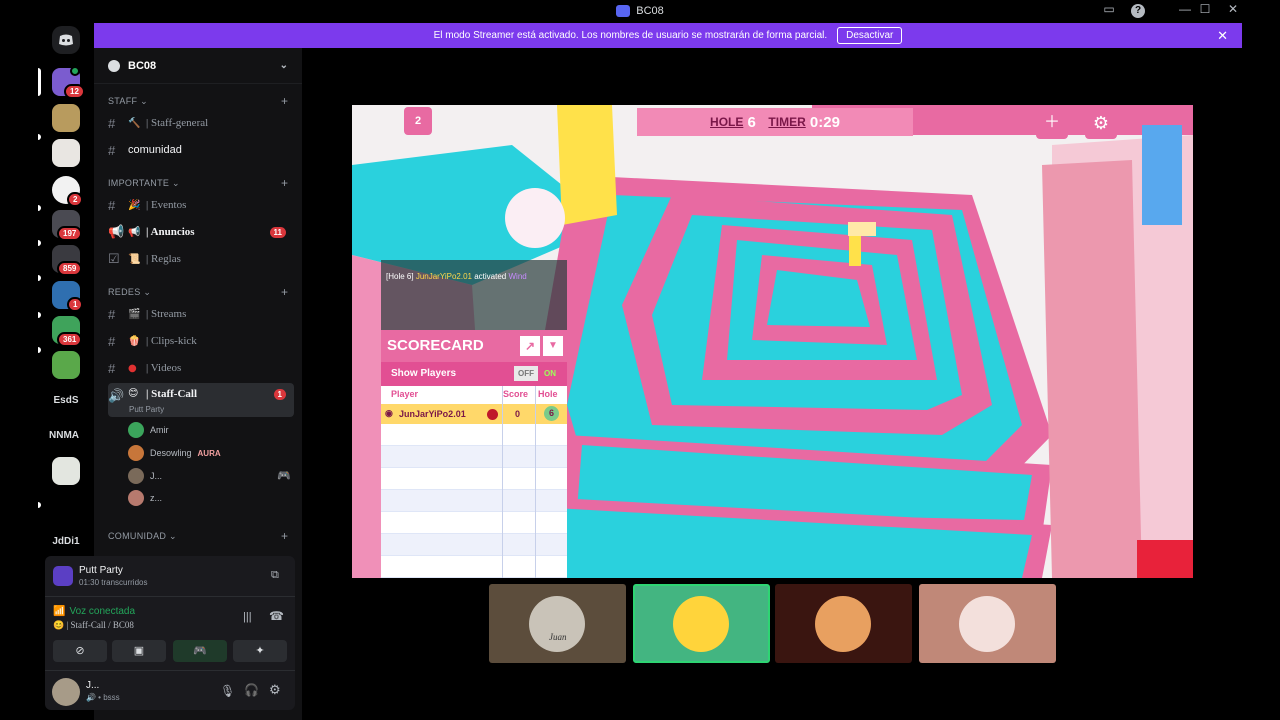 The image size is (1280, 720). What do you see at coordinates (1052, 123) in the screenshot?
I see `add-player-icon: ＋` at bounding box center [1052, 123].